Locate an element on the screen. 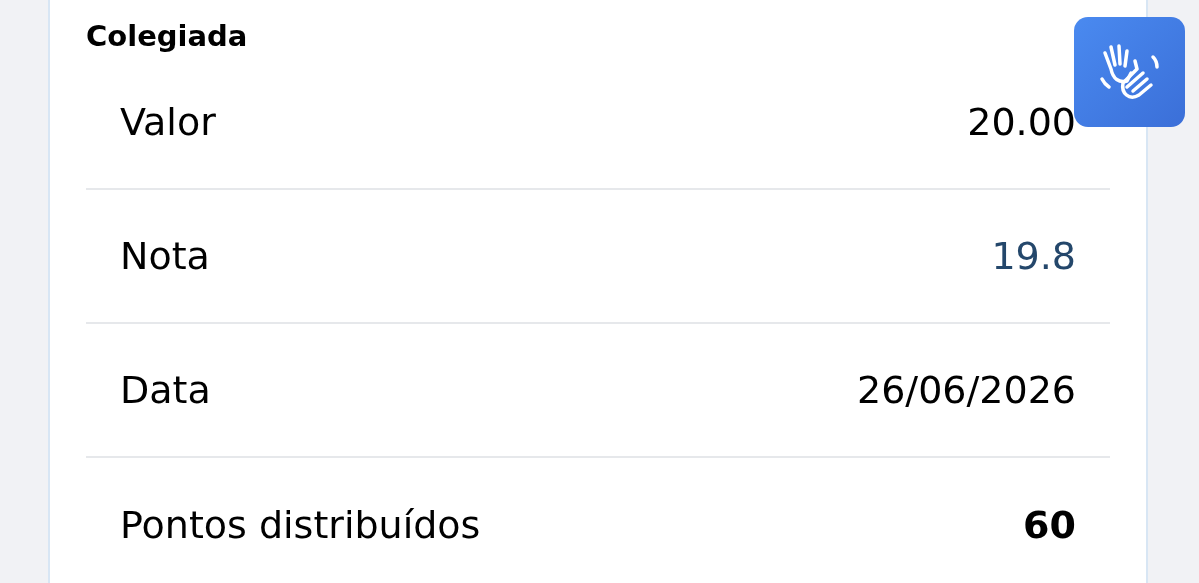 This screenshot has height=583, width=1199. field-value: 19.8 is located at coordinates (1033, 256).